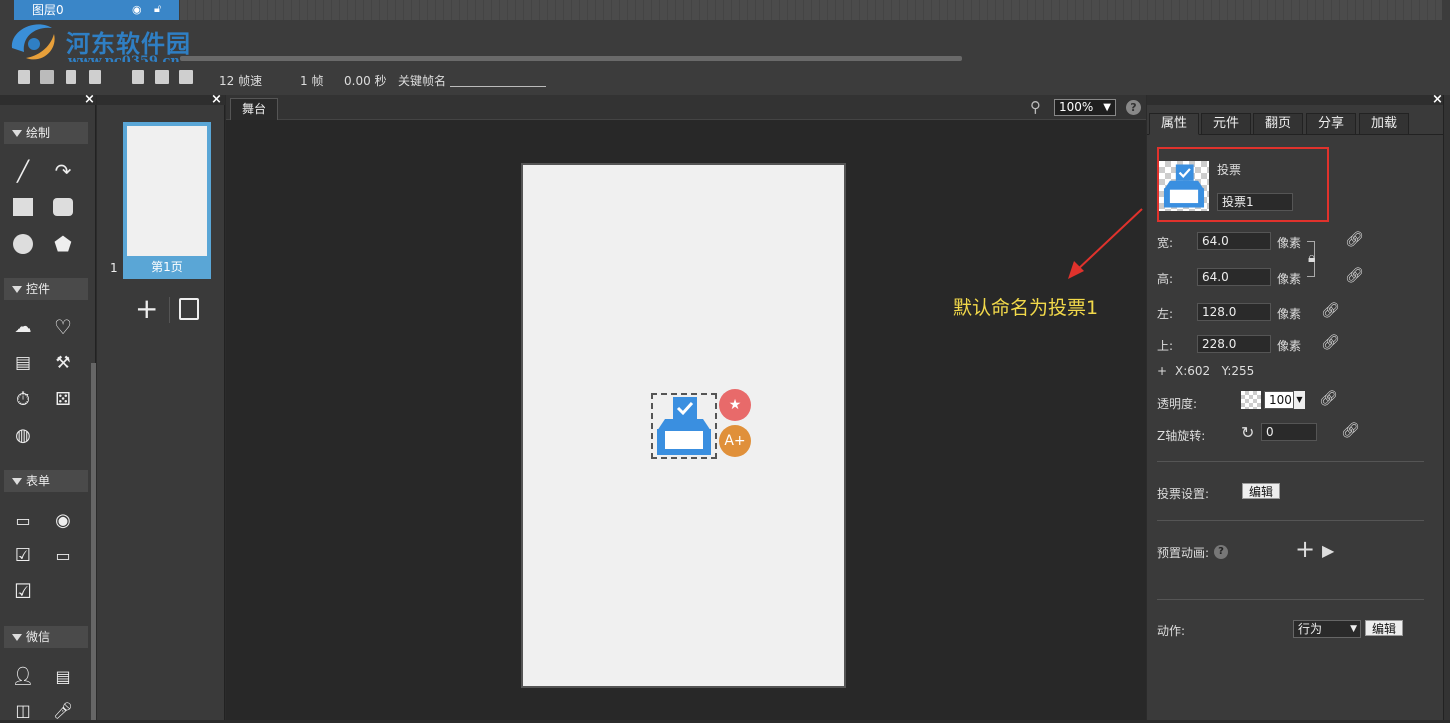 This screenshot has width=1450, height=723. Describe the element at coordinates (1299, 400) in the screenshot. I see `opacity-dropdown: ▼` at that location.